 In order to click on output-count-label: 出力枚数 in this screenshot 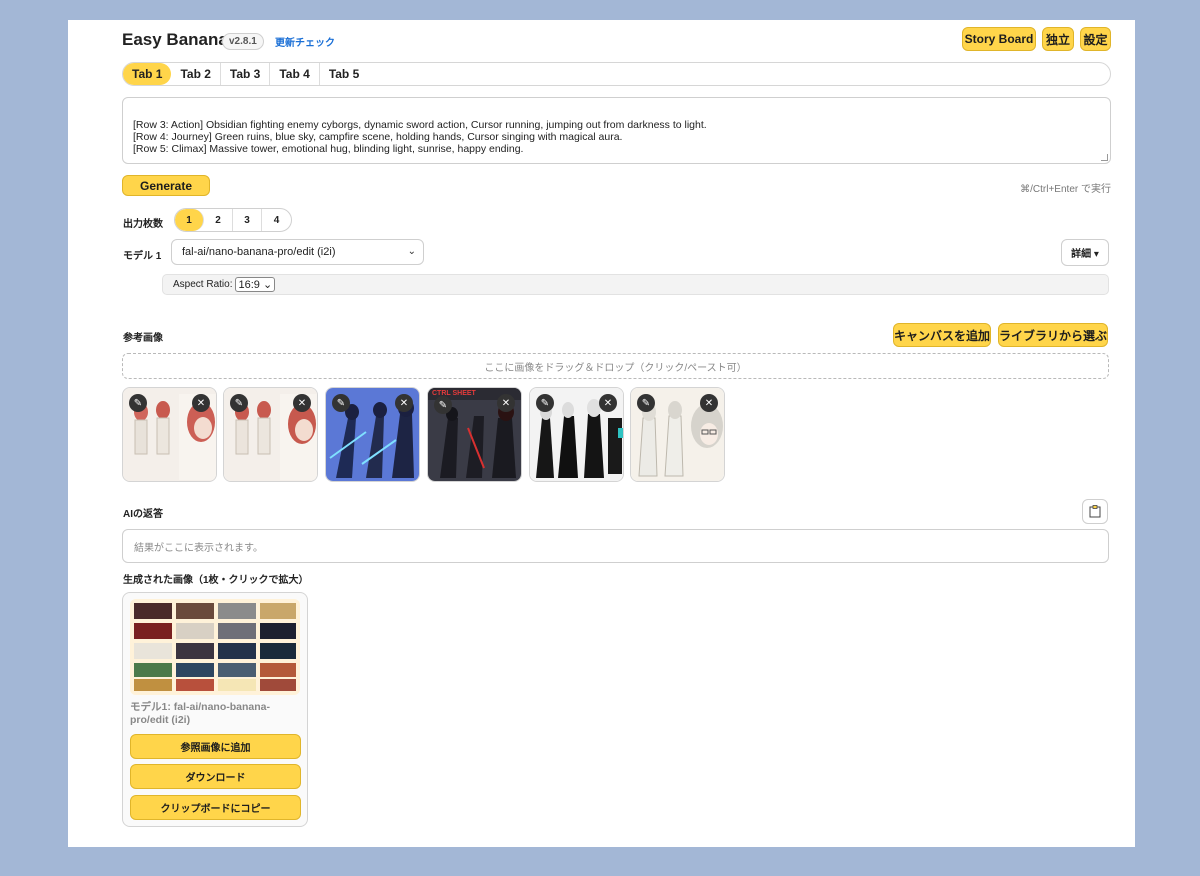, I will do `click(143, 224)`.